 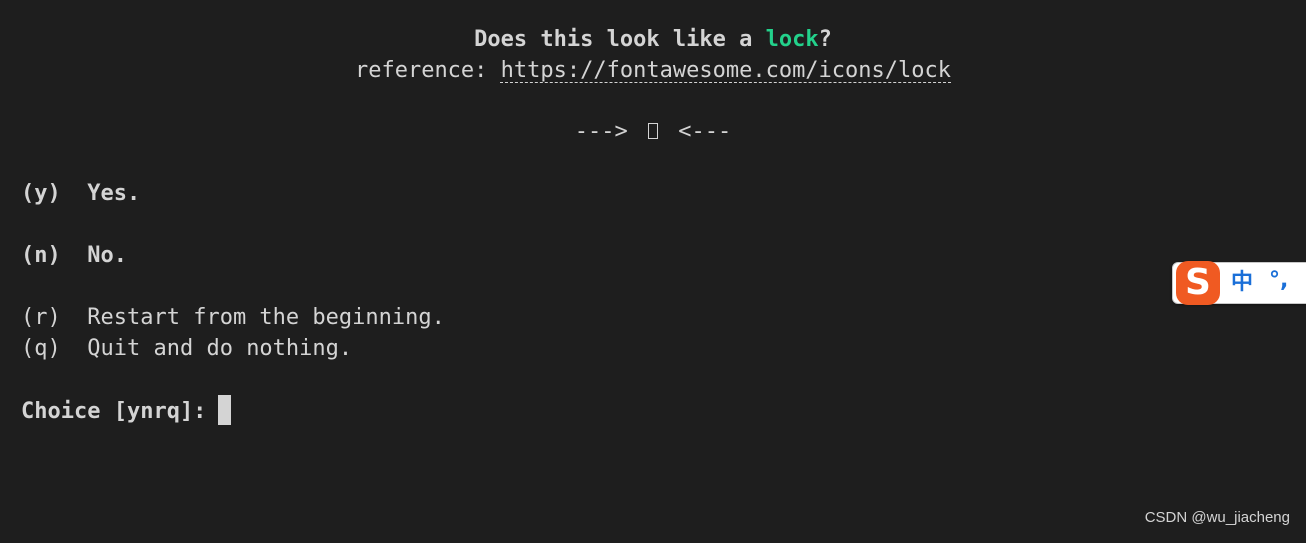 What do you see at coordinates (107, 255) in the screenshot?
I see `option-label: No.` at bounding box center [107, 255].